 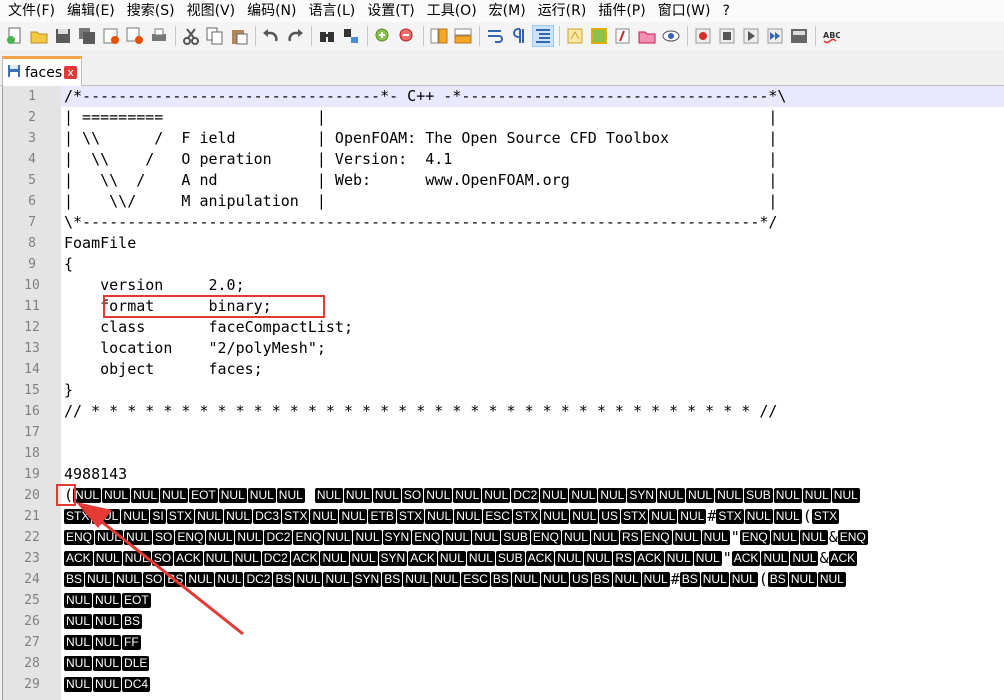 What do you see at coordinates (159, 36) in the screenshot?
I see `print-button` at bounding box center [159, 36].